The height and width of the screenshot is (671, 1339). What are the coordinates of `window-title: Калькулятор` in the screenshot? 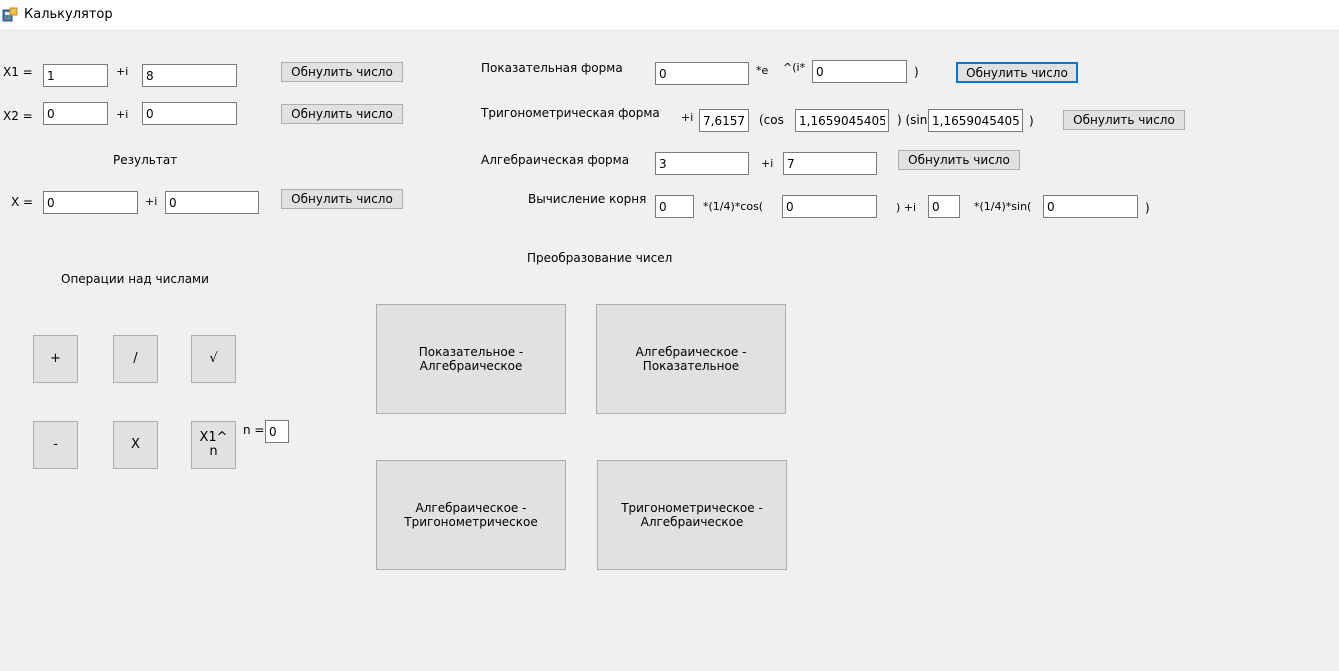 It's located at (68, 14).